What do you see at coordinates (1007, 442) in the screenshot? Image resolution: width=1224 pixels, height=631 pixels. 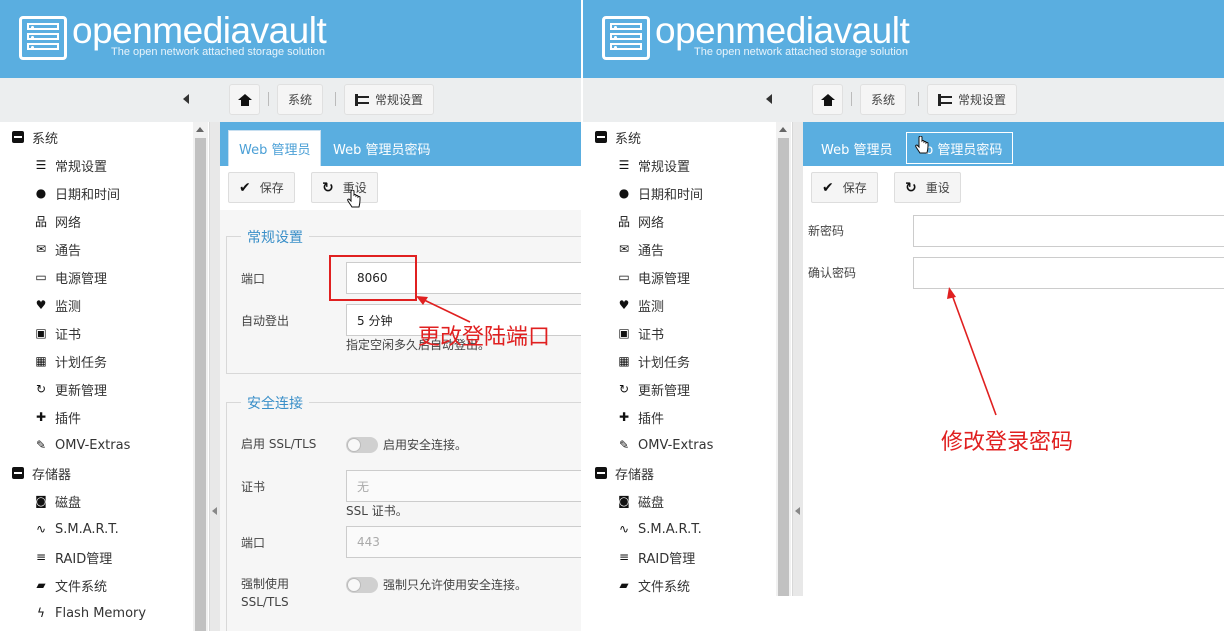 I see `annotation-change-password: 修改登录密码` at bounding box center [1007, 442].